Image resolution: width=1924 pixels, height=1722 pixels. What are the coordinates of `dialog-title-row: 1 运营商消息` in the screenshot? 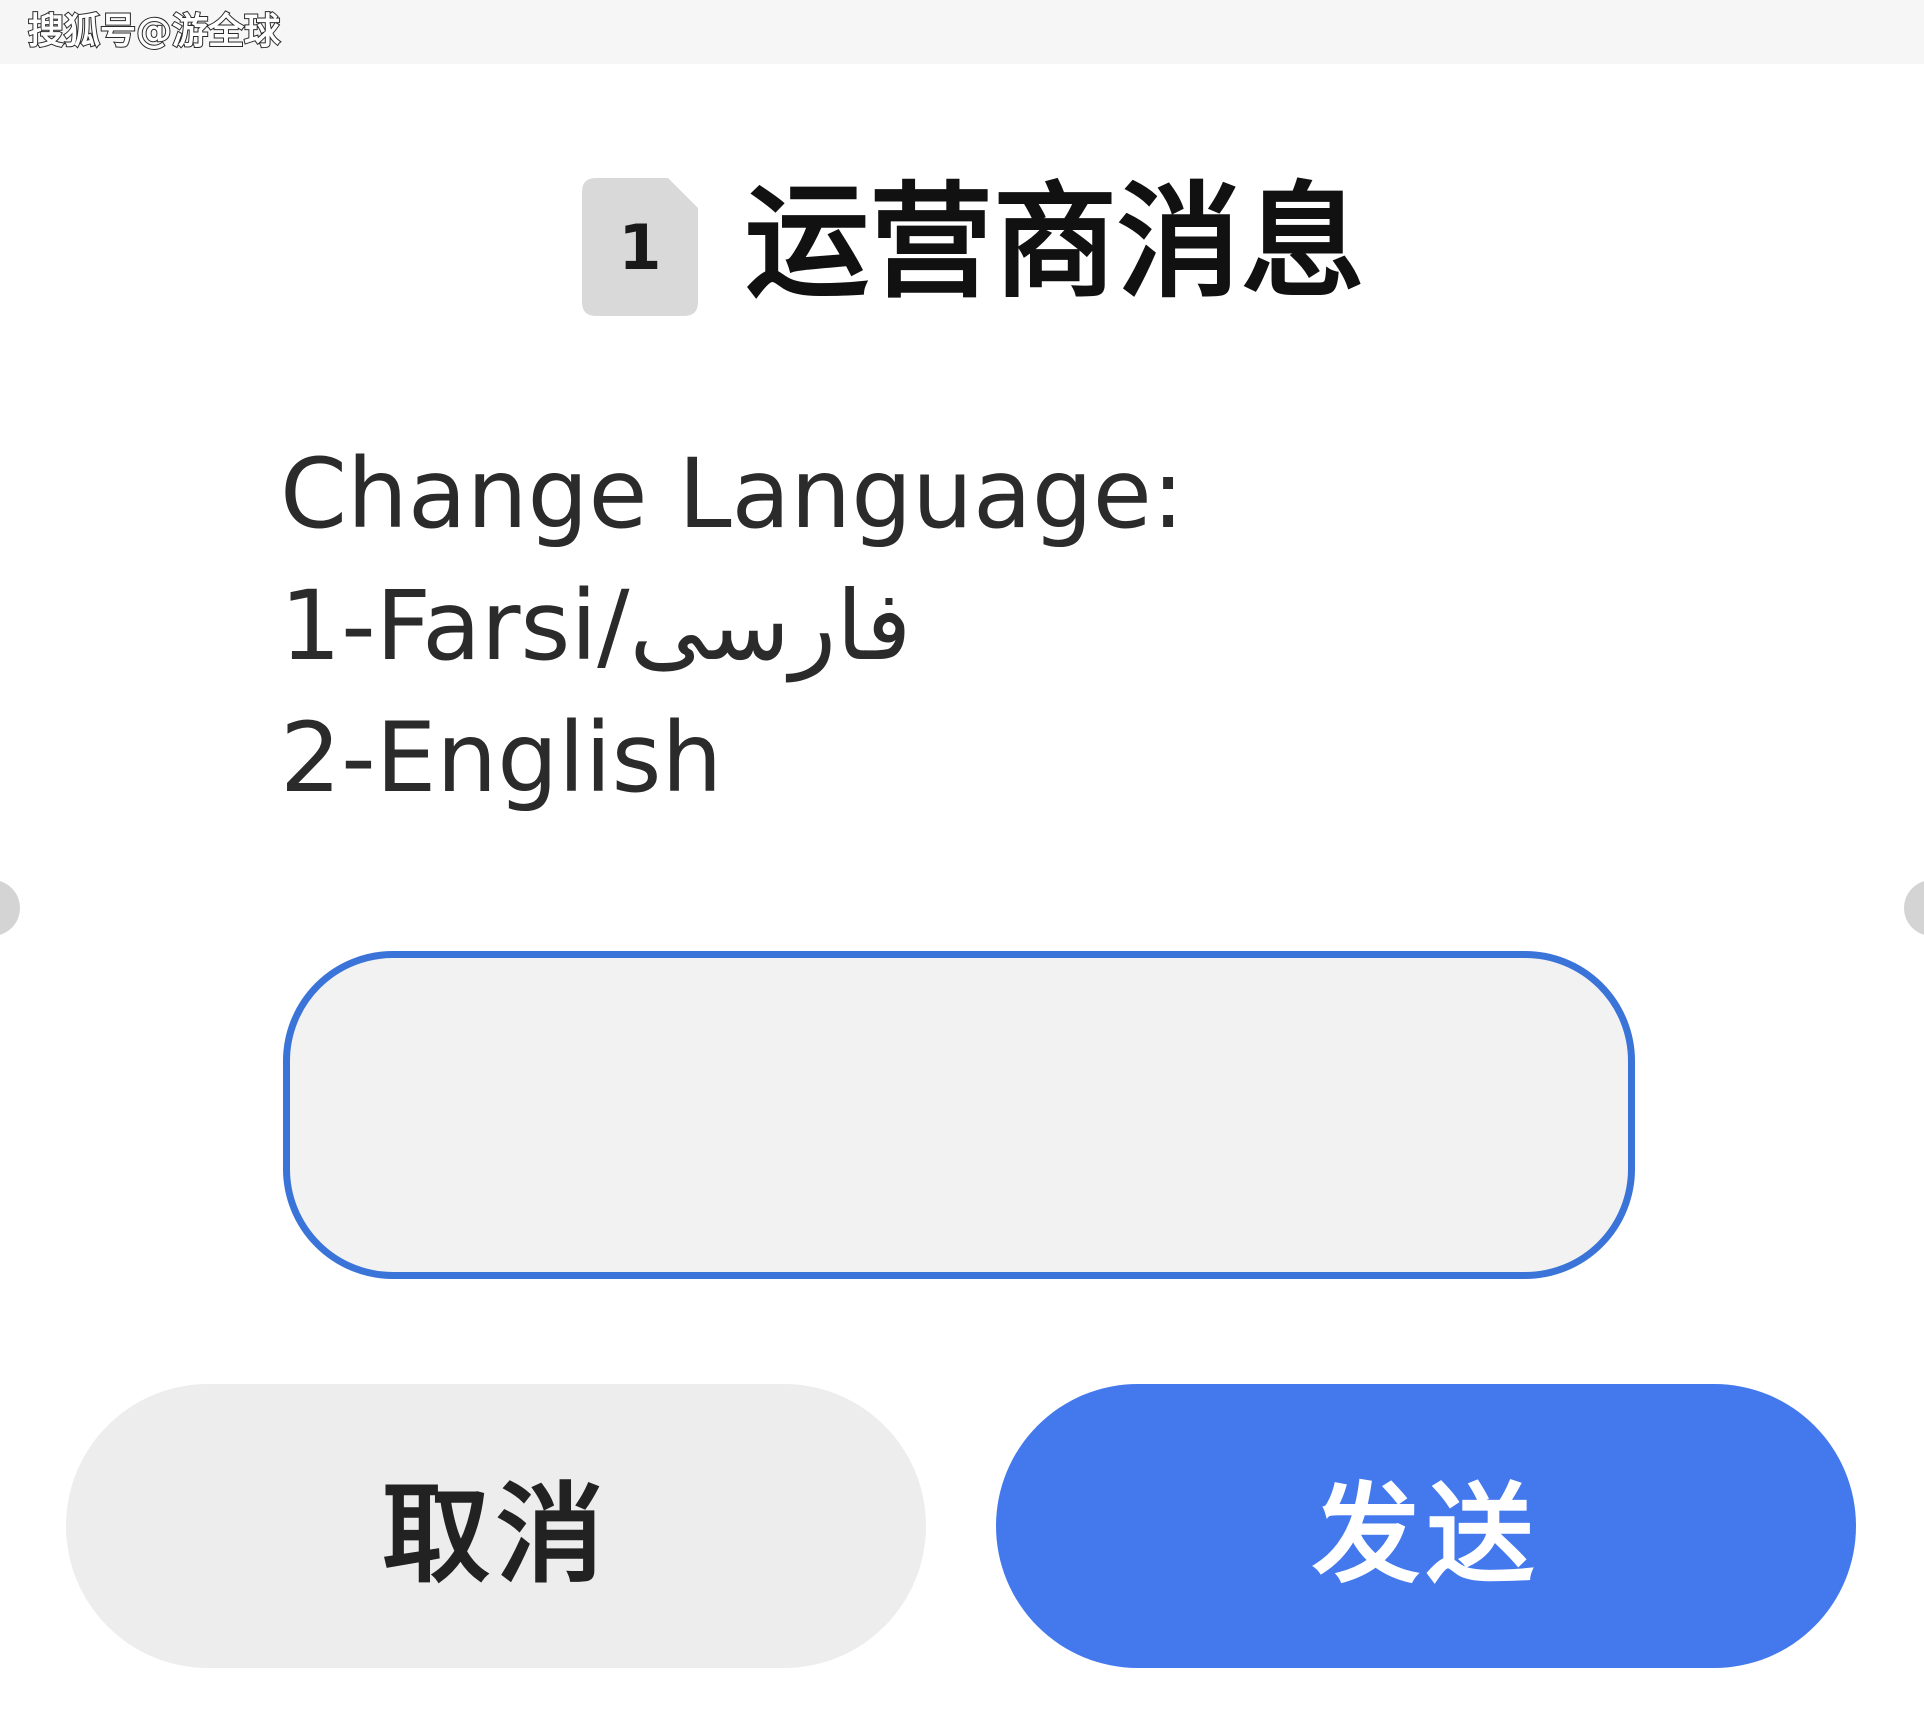 It's located at (962, 243).